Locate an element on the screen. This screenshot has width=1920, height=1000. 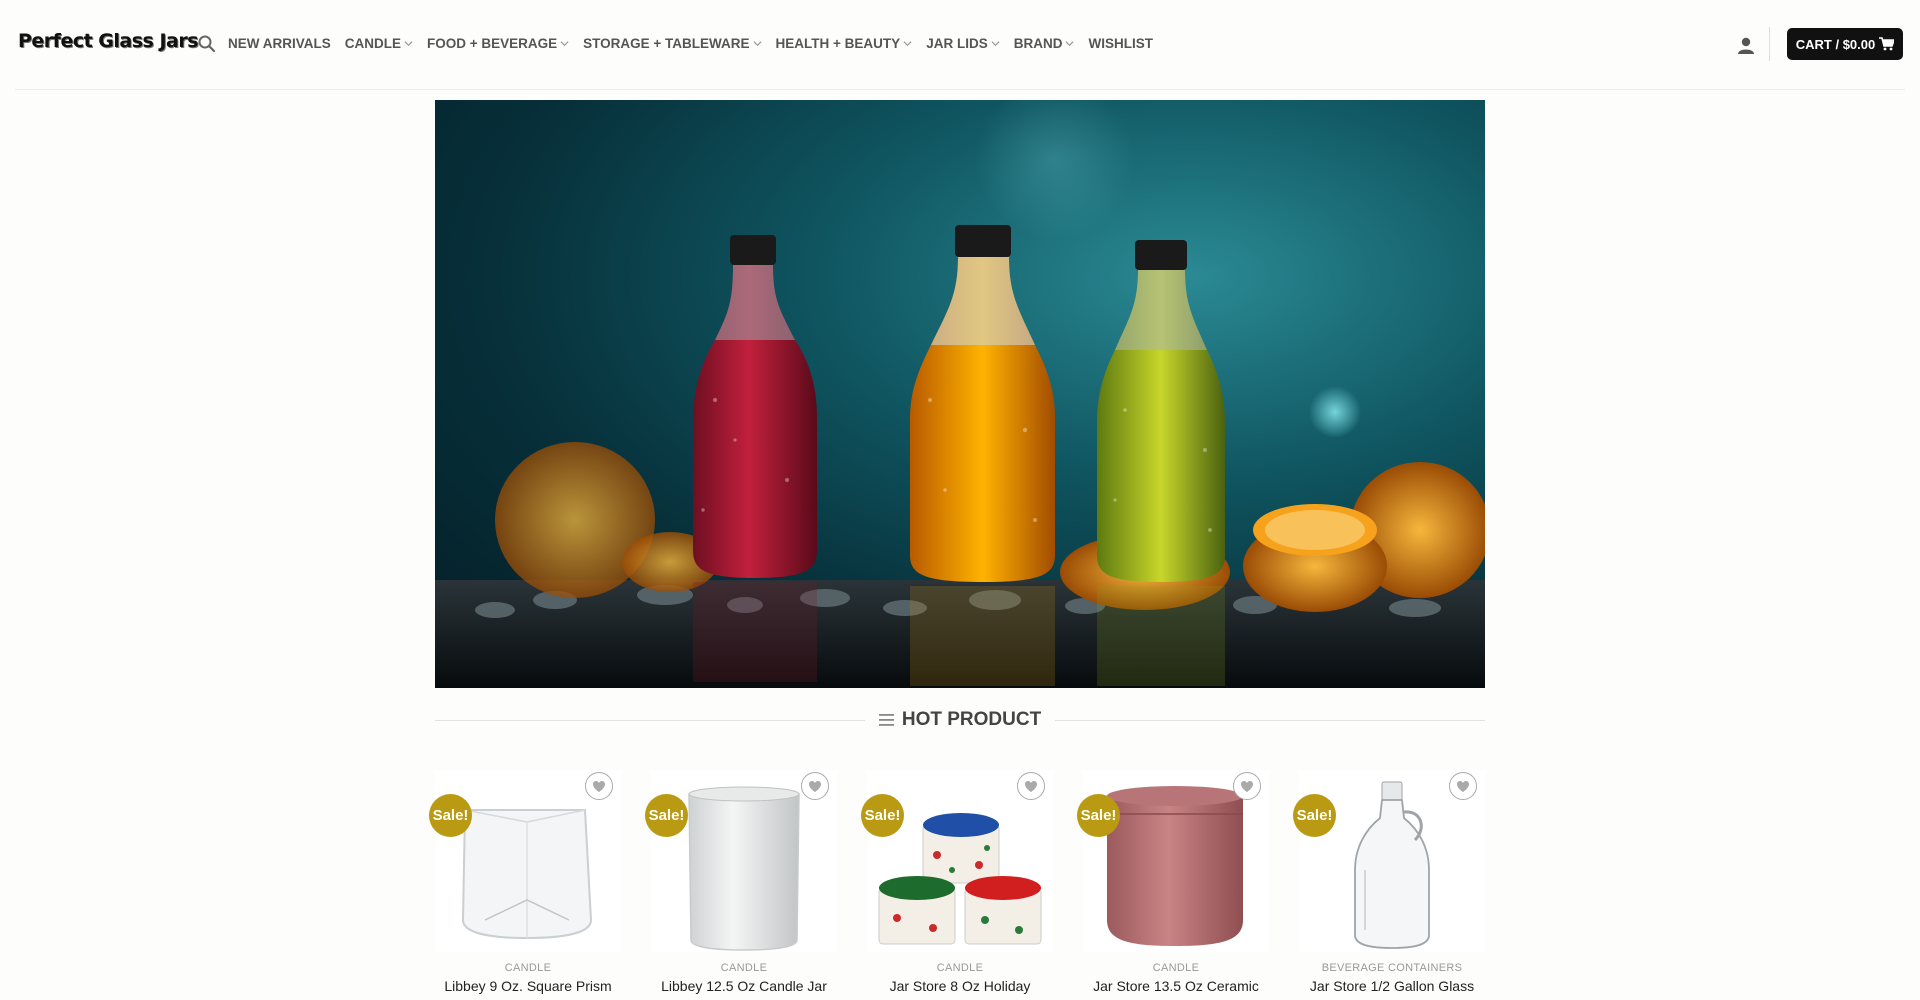
search-icon is located at coordinates (207, 44).